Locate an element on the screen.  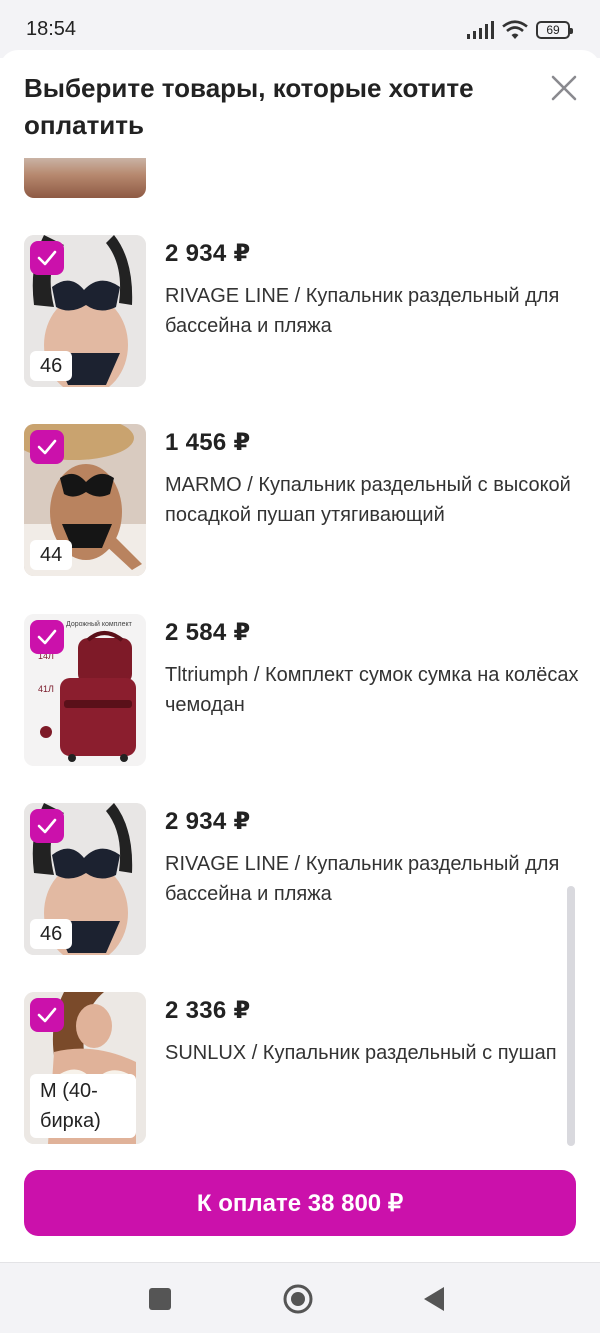
recent-apps-icon is located at coordinates (160, 1299).